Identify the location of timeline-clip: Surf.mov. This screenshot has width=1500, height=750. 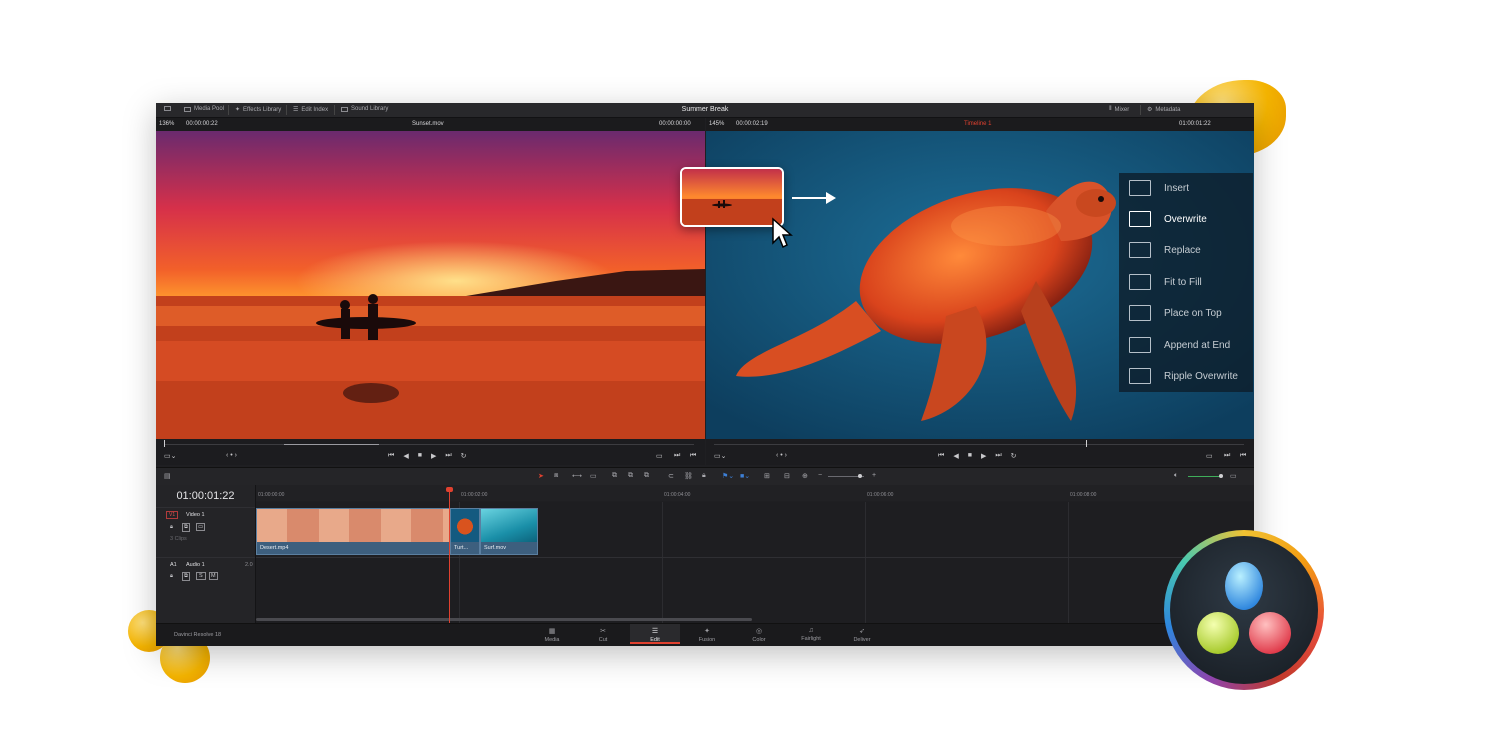
(509, 531).